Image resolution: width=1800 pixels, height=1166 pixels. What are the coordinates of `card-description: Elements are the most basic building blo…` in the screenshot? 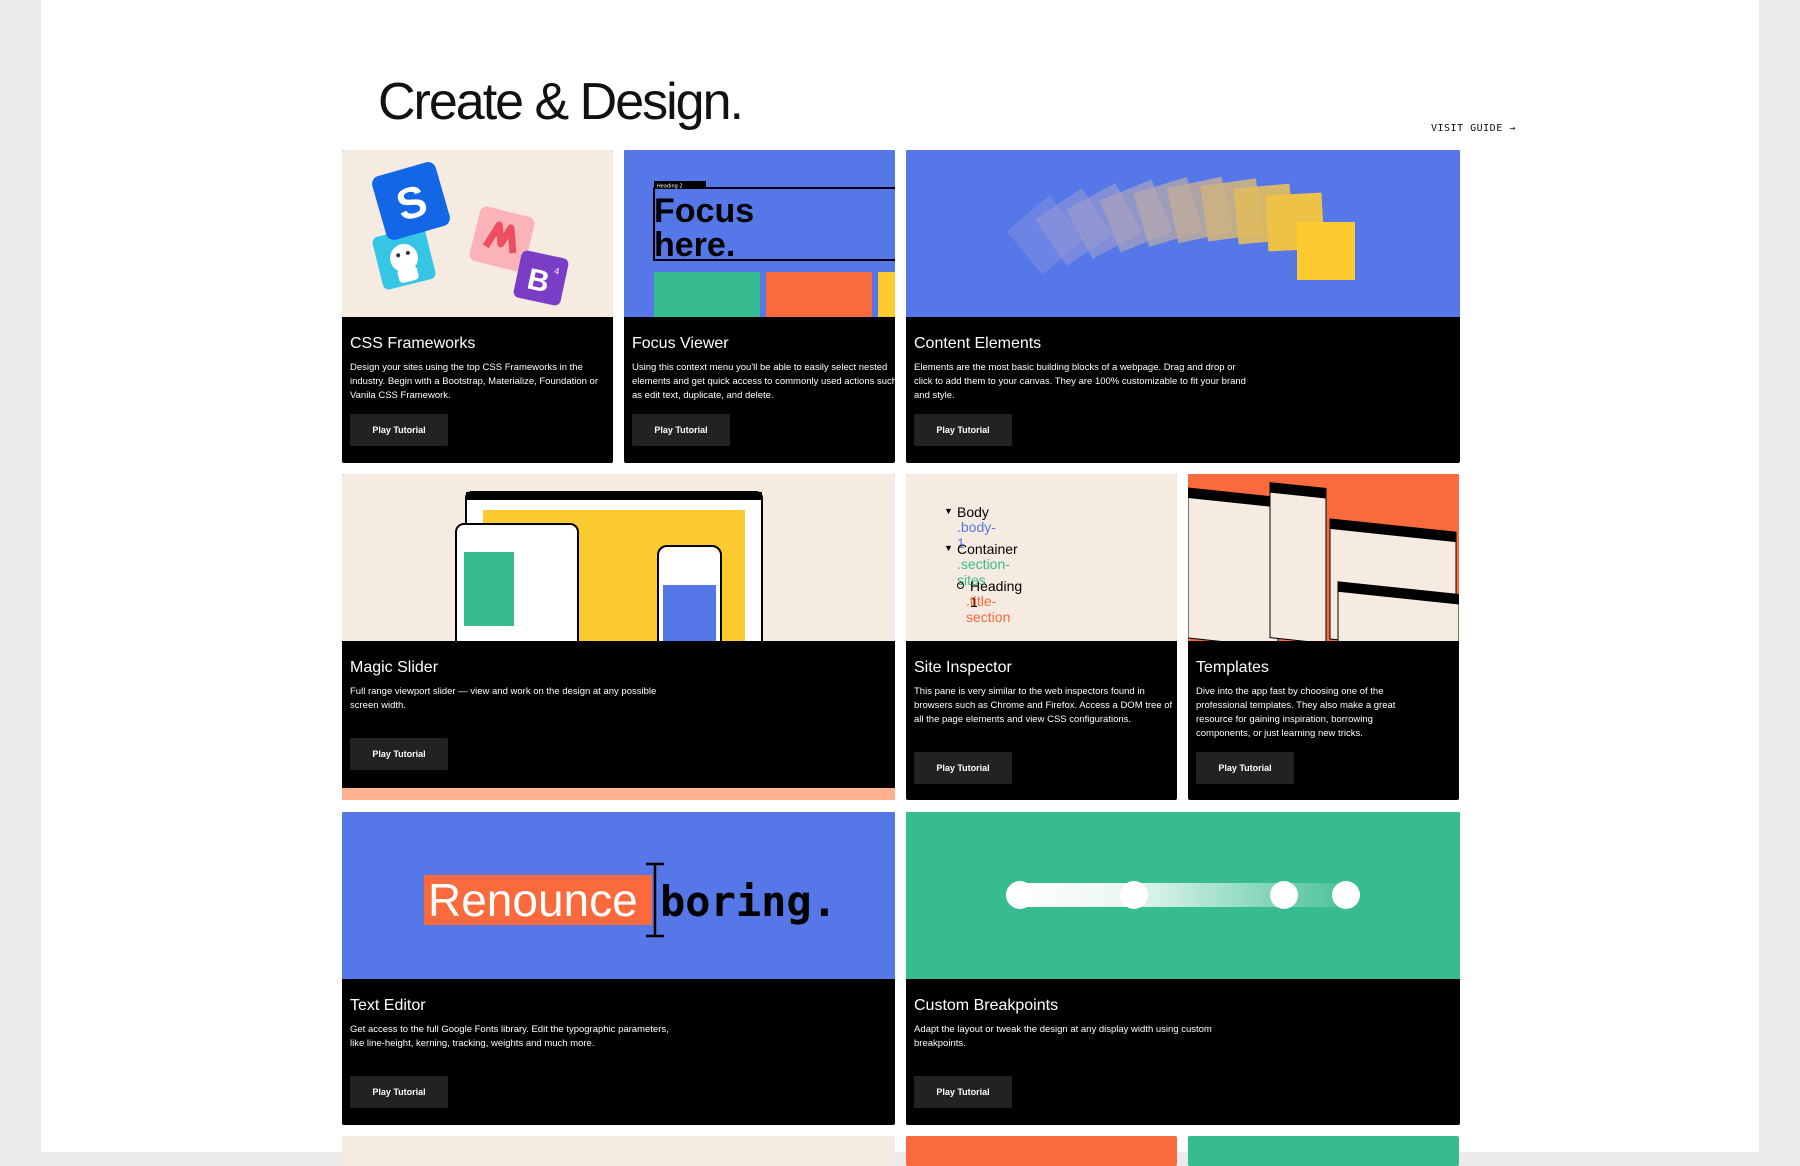 It's located at (1080, 381).